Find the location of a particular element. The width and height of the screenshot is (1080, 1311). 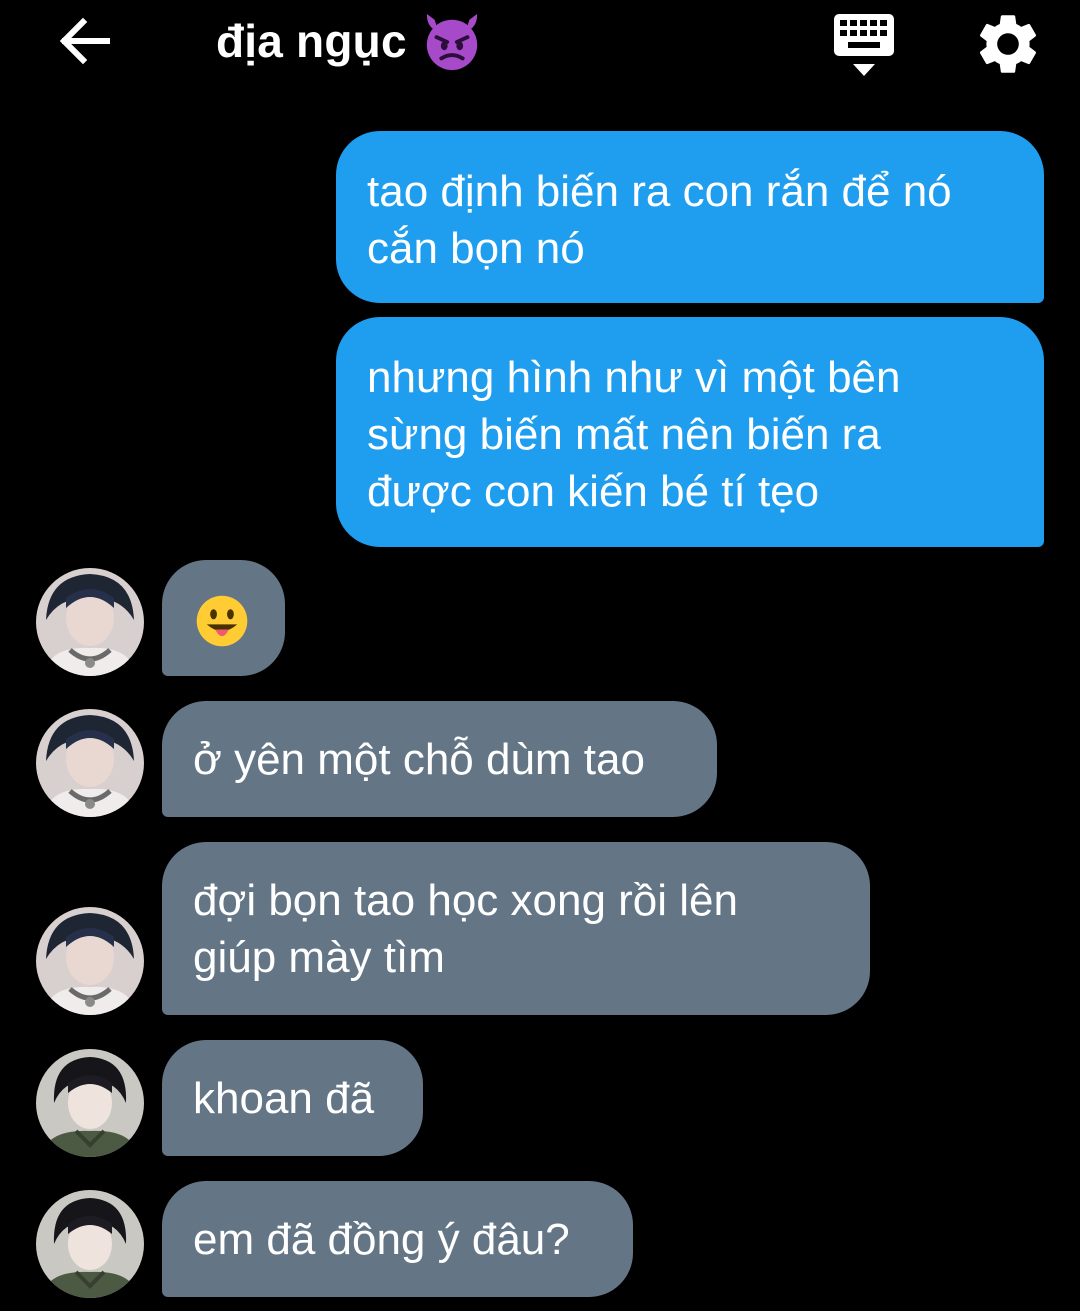

chat-title-group: địa ngục is located at coordinates (349, 41).